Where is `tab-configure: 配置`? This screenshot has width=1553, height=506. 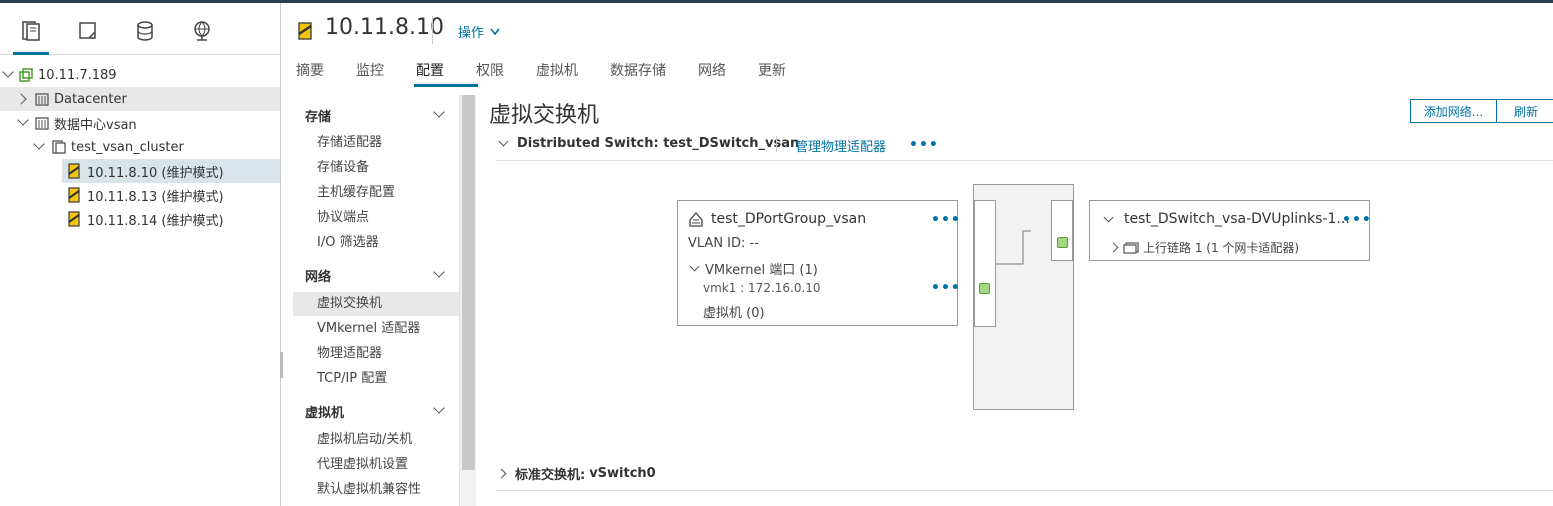 tab-configure: 配置 is located at coordinates (446, 73).